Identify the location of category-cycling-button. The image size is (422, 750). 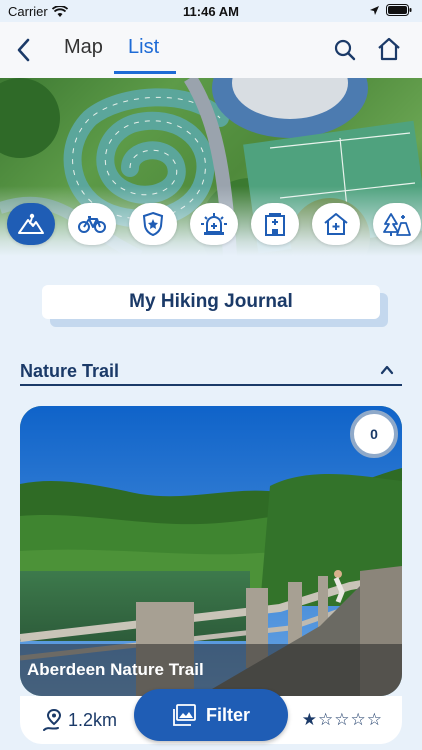
(92, 224).